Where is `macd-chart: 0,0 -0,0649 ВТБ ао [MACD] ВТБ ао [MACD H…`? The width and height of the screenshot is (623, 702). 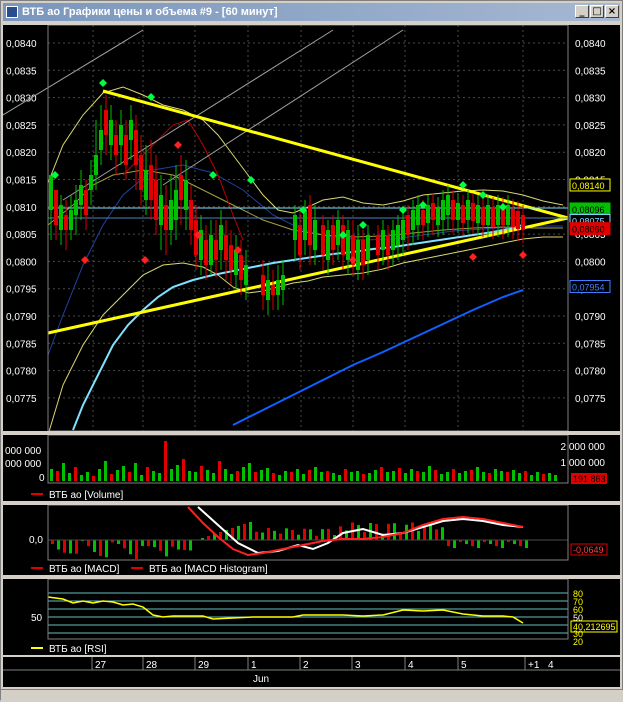
macd-chart: 0,0 -0,0649 ВТБ ао [MACD] ВТБ ао [MACD H… is located at coordinates (311, 539).